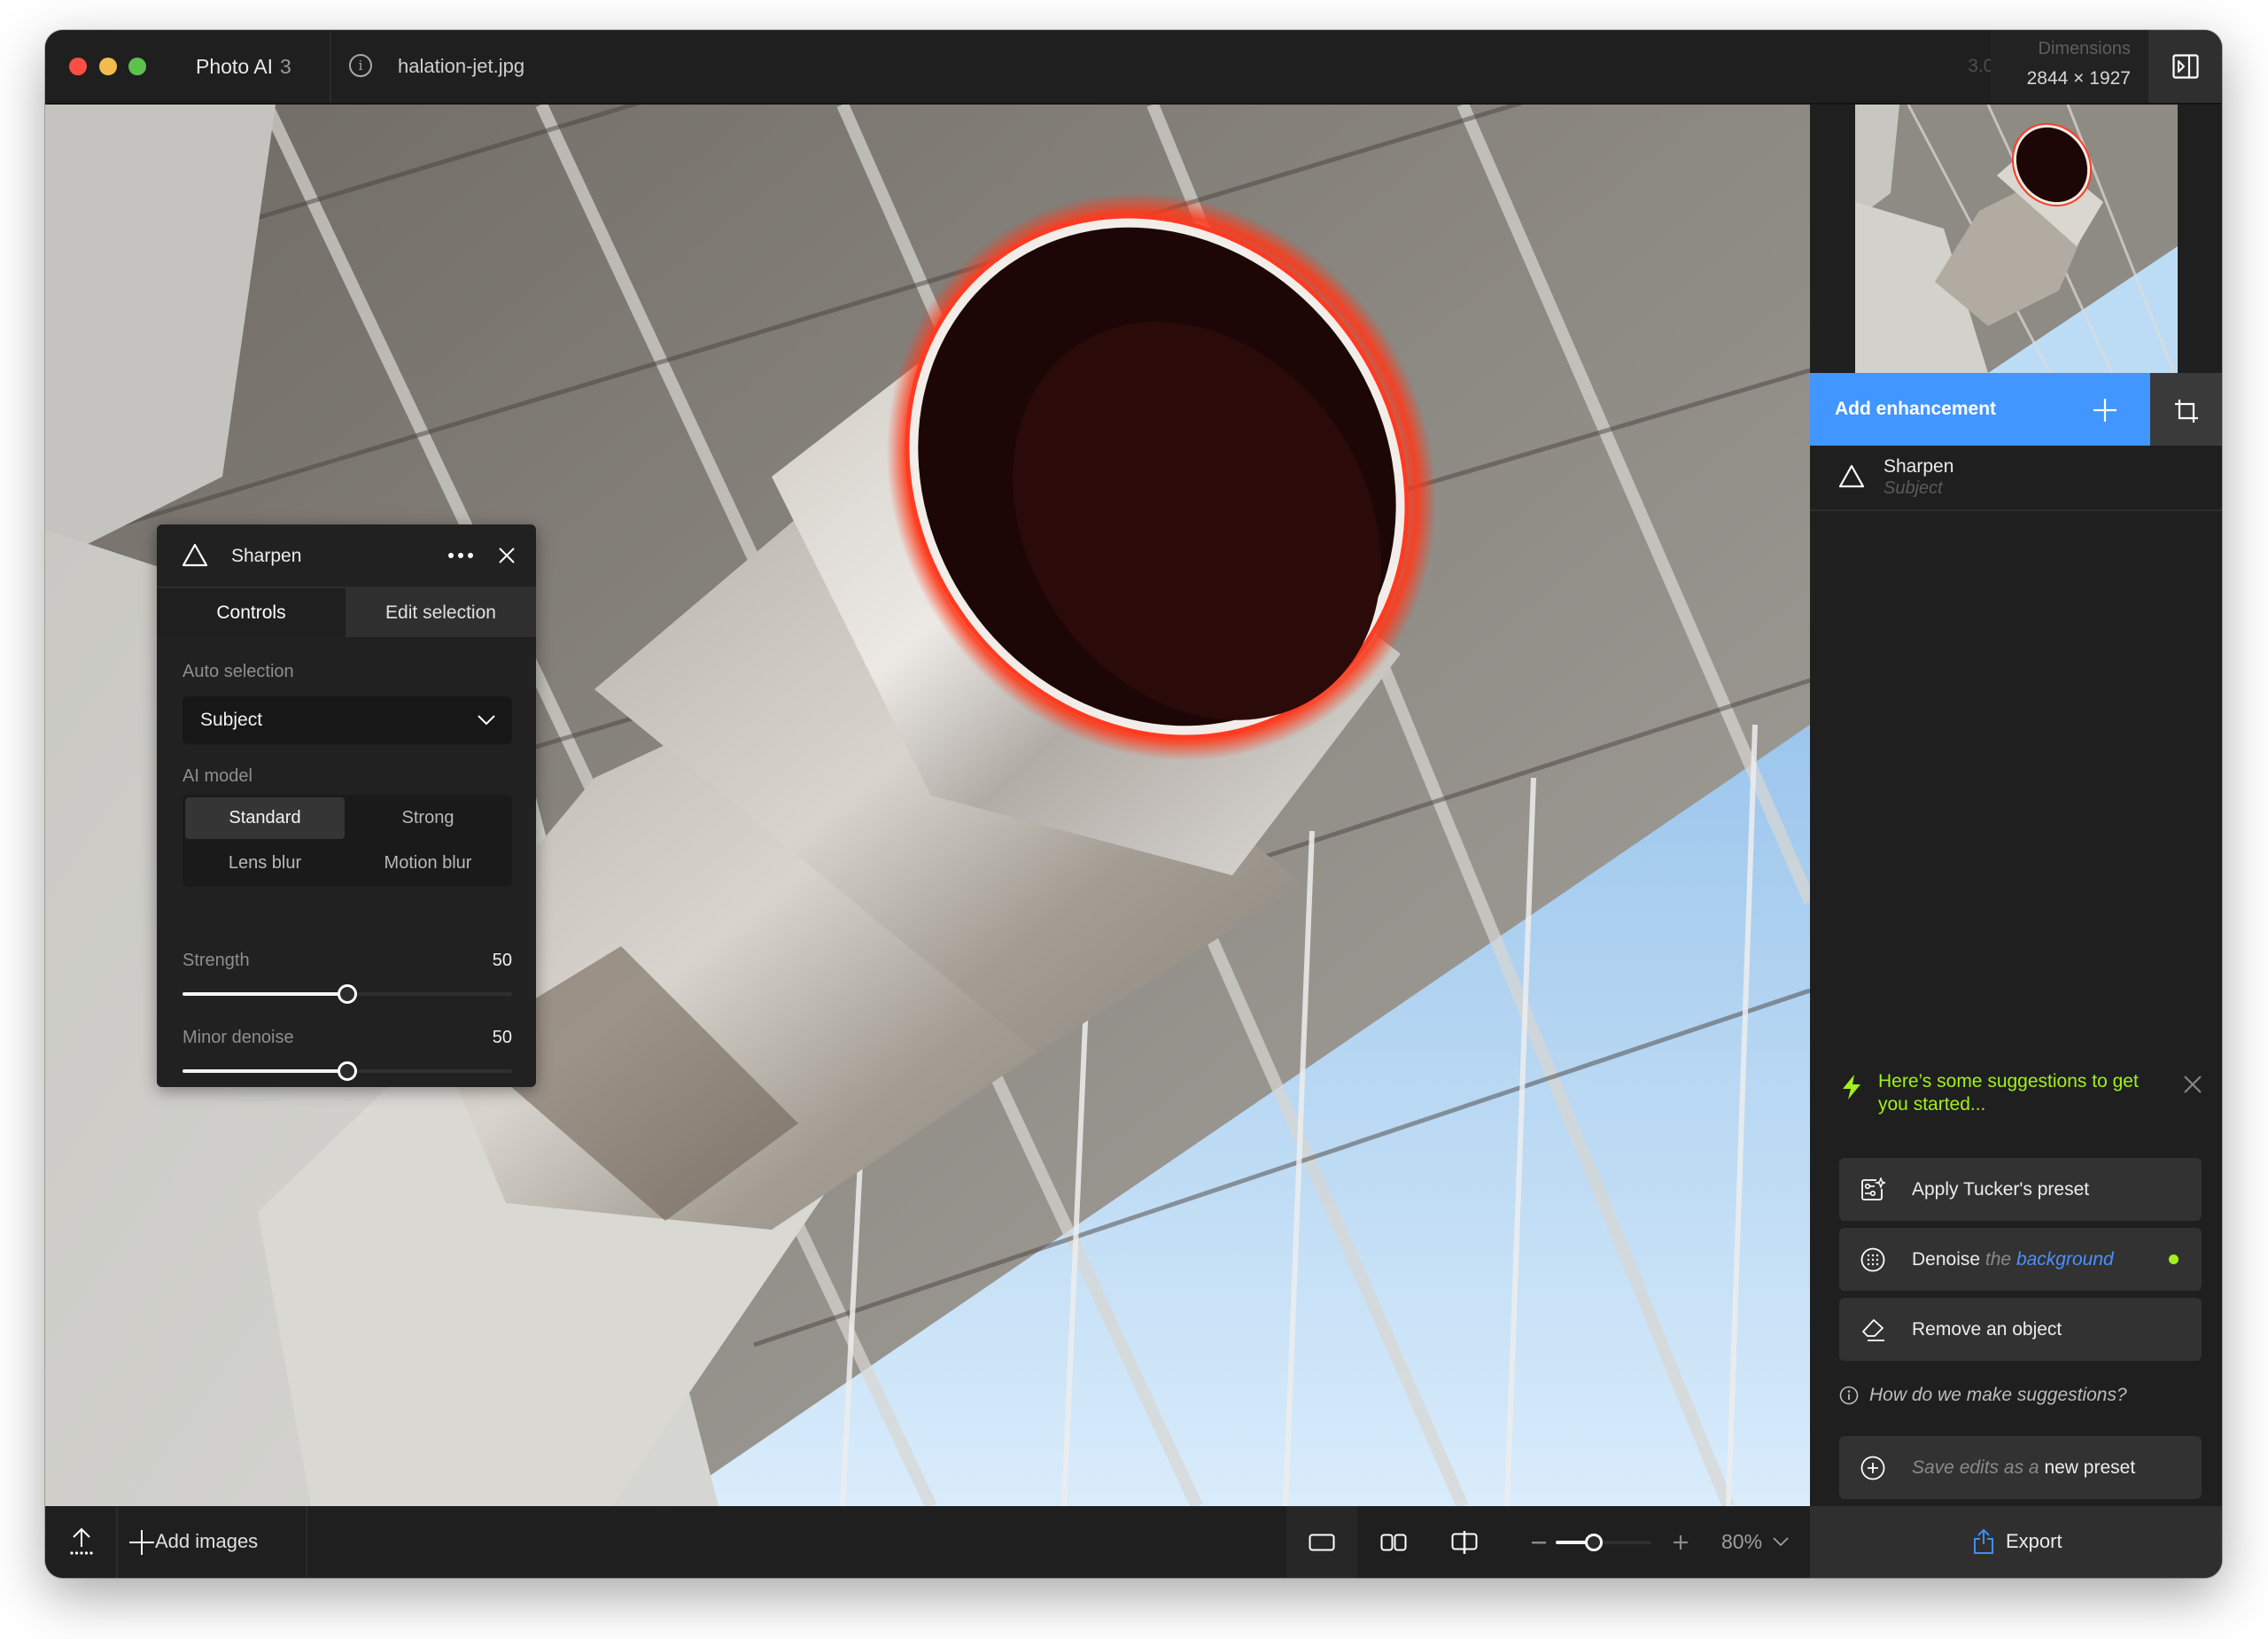 The width and height of the screenshot is (2268, 1639). Describe the element at coordinates (1873, 1188) in the screenshot. I see `preset-sparkle-icon` at that location.